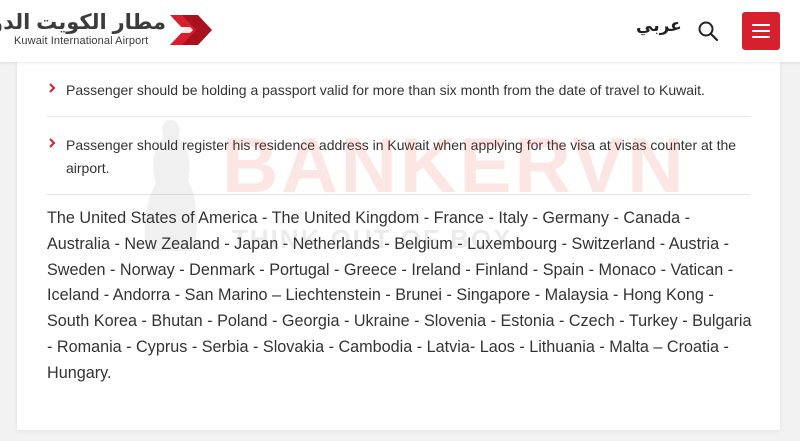 The height and width of the screenshot is (441, 800). Describe the element at coordinates (659, 26) in the screenshot. I see `language-switch-link: عربي` at that location.